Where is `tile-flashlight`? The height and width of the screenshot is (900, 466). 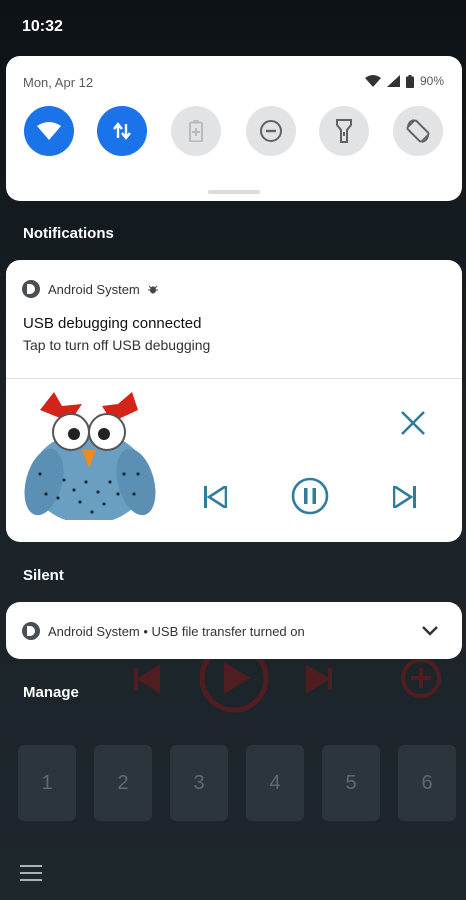 tile-flashlight is located at coordinates (344, 131).